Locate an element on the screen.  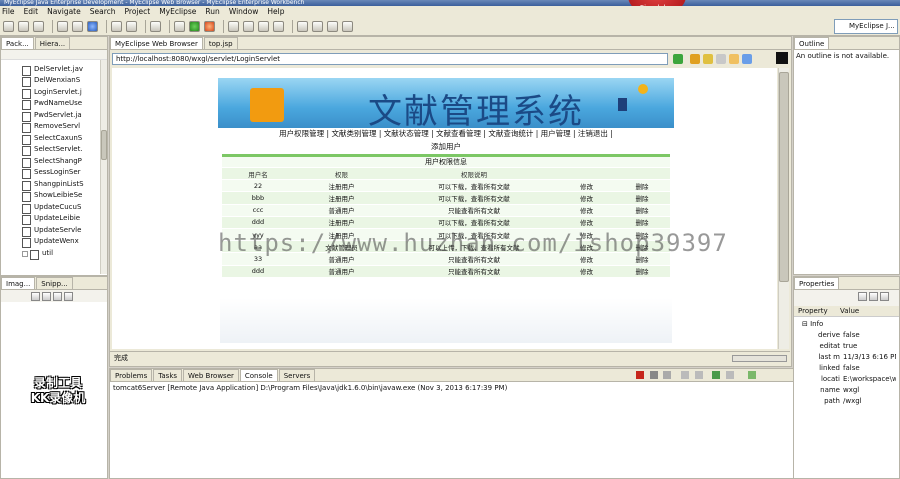
filter-icon is located at coordinates (873, 296).